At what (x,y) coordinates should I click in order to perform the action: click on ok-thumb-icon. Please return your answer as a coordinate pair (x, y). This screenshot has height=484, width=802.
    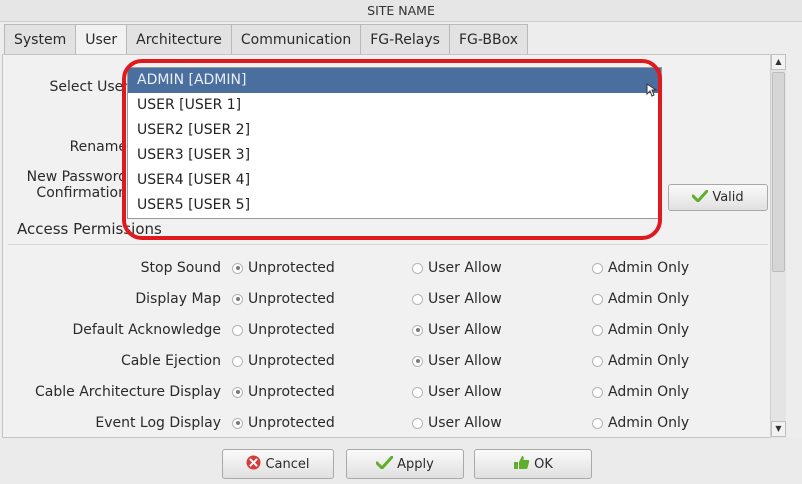
    Looking at the image, I should click on (521, 464).